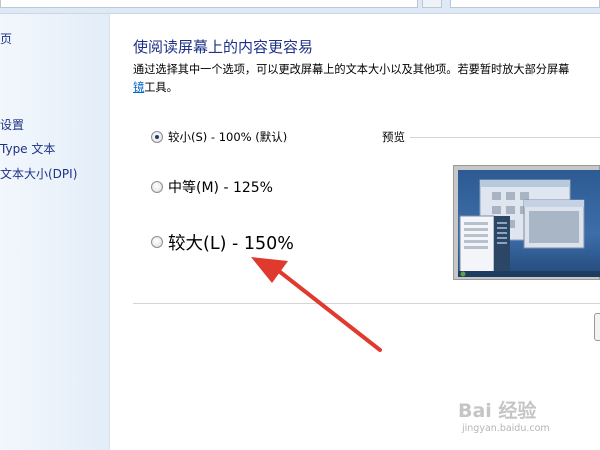 This screenshot has width=600, height=450. What do you see at coordinates (316, 304) in the screenshot?
I see `annotation-arrow` at bounding box center [316, 304].